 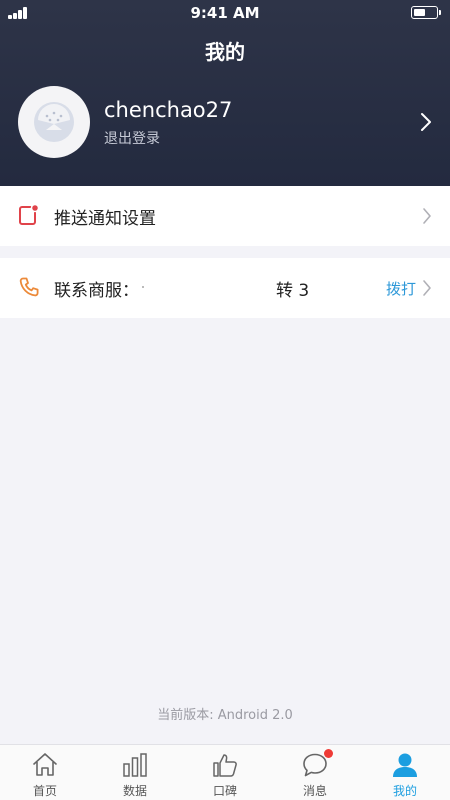 What do you see at coordinates (225, 765) in the screenshot?
I see `thumbs-up-icon` at bounding box center [225, 765].